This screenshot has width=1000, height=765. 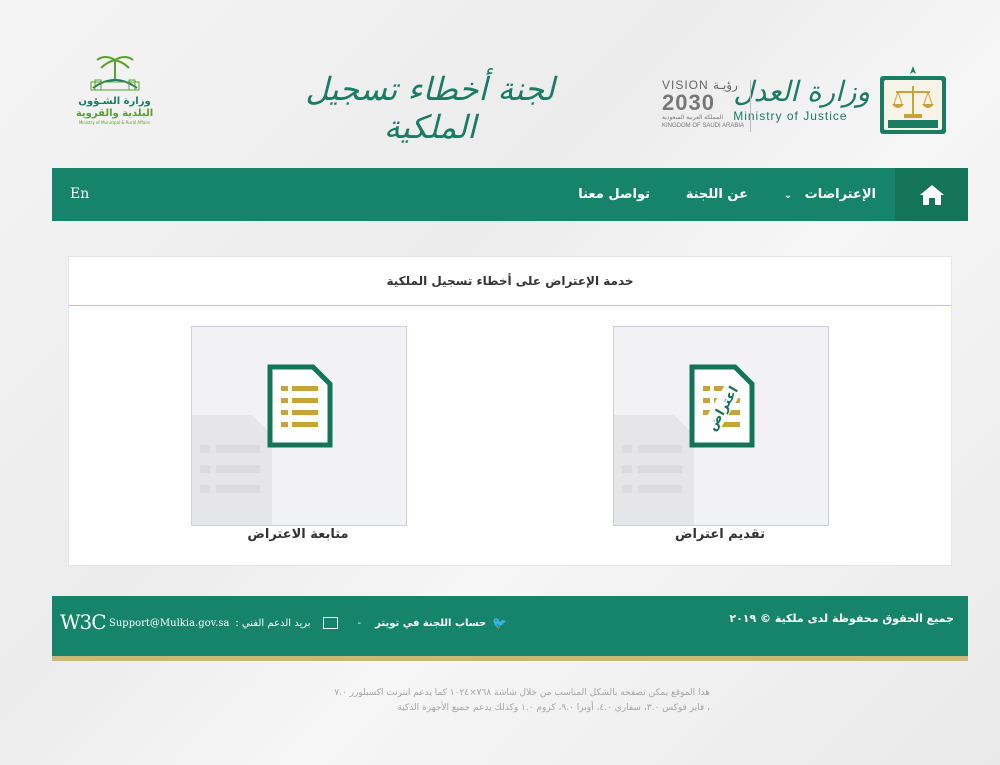 What do you see at coordinates (300, 406) in the screenshot?
I see `list-document-icon` at bounding box center [300, 406].